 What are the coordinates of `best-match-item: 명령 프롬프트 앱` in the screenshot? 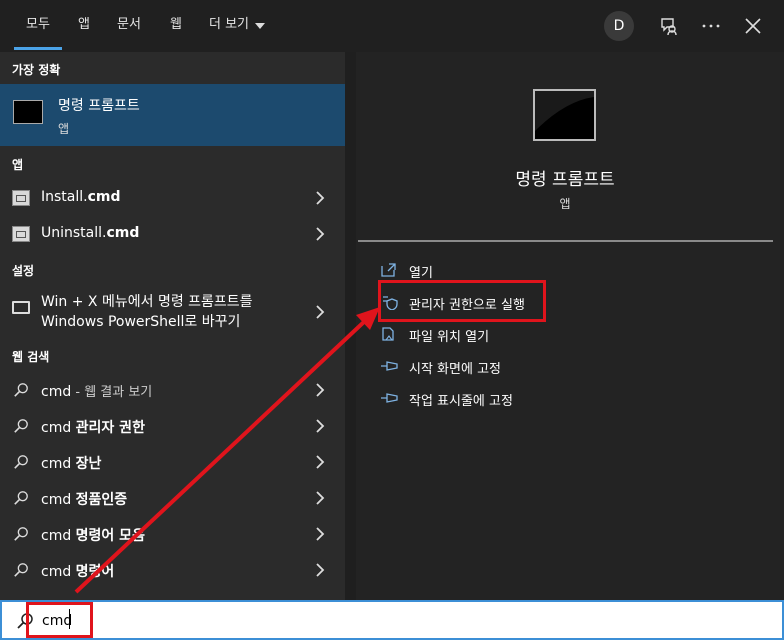 It's located at (172, 115).